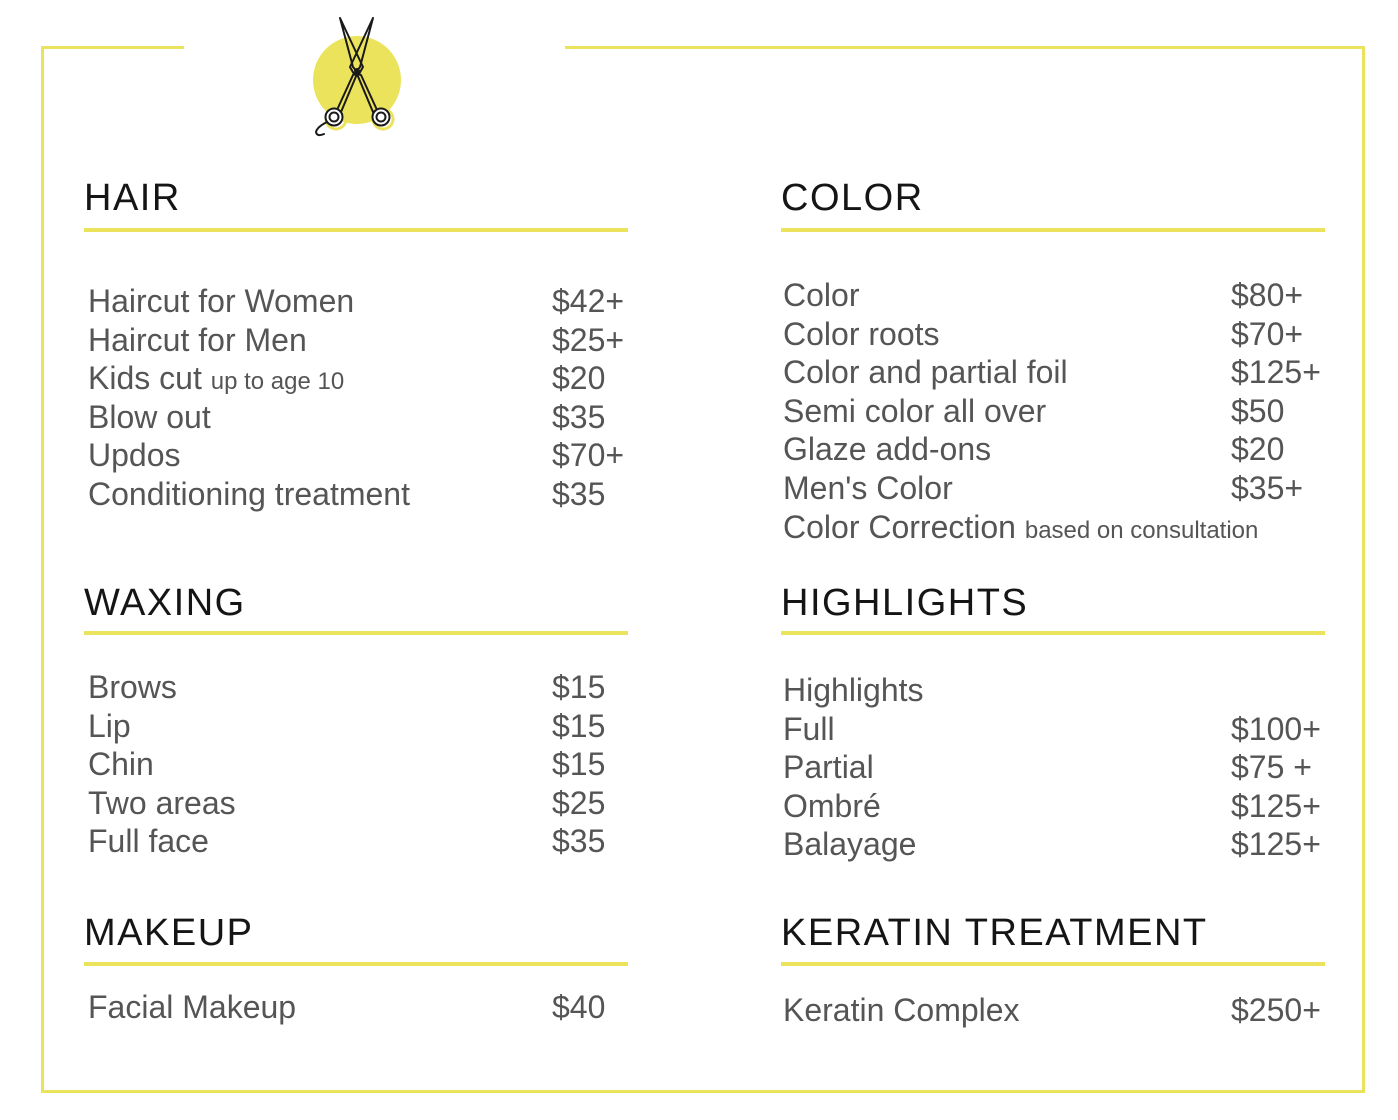 This screenshot has height=1120, width=1398. What do you see at coordinates (861, 333) in the screenshot?
I see `service-name: Color roots` at bounding box center [861, 333].